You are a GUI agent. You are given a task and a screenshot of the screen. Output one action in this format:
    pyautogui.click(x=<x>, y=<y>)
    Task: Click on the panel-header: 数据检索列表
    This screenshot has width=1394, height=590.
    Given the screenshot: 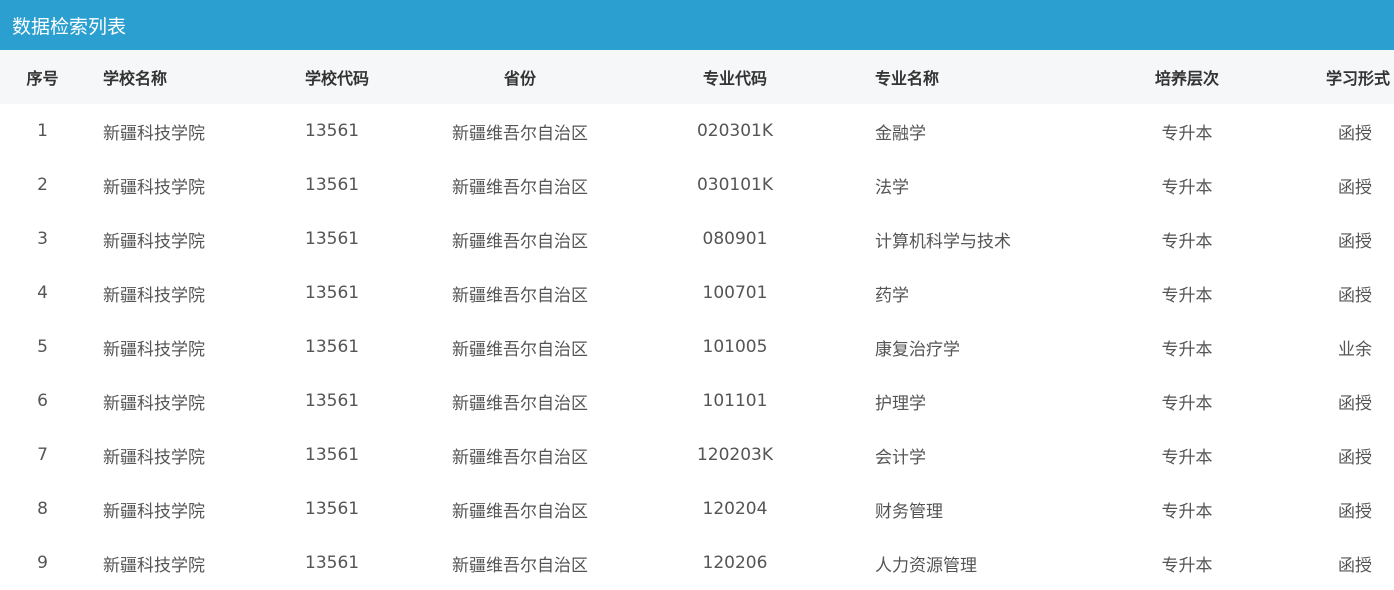 What is the action you would take?
    pyautogui.click(x=697, y=25)
    